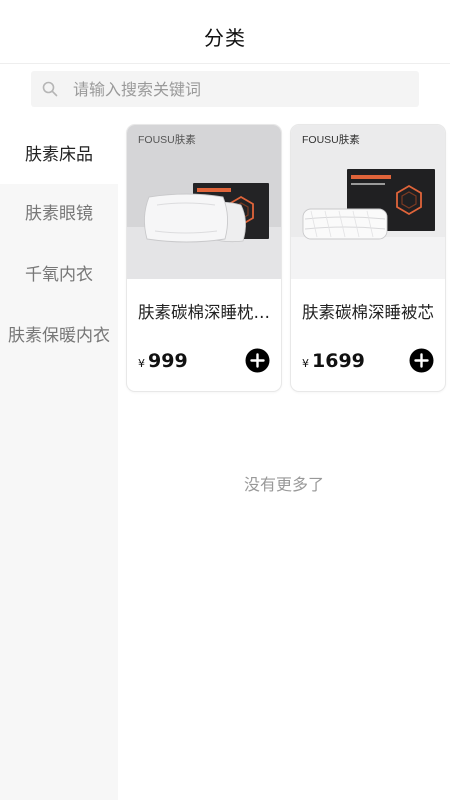 Image resolution: width=450 pixels, height=800 pixels. I want to click on search-icon, so click(50, 89).